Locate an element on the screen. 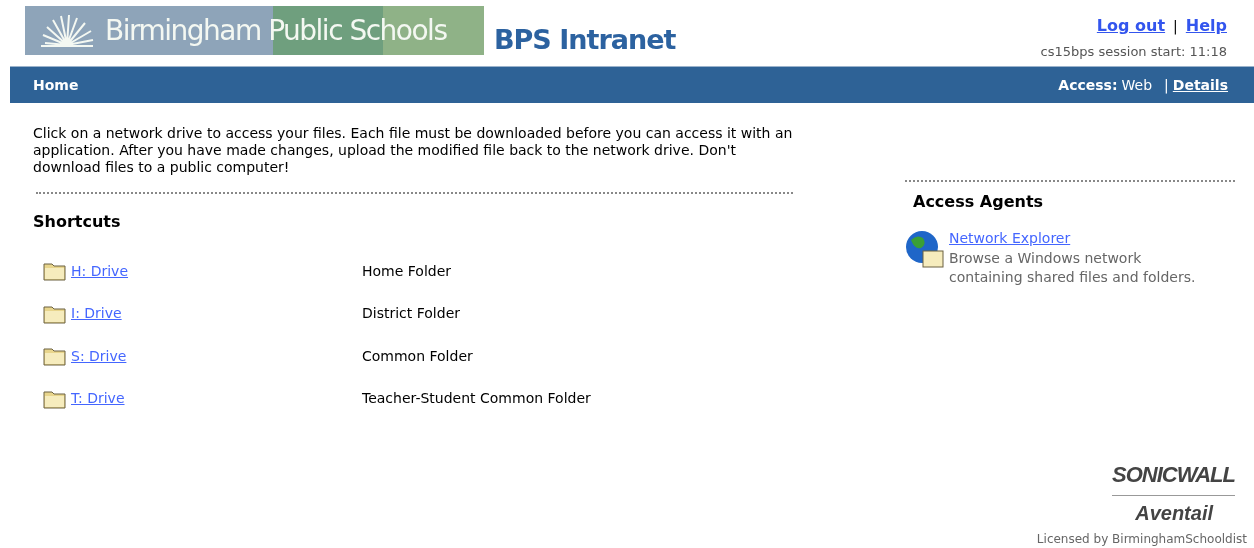 The height and width of the screenshot is (548, 1254). session-info: cs15bps session start: 11:18 is located at coordinates (1133, 52).